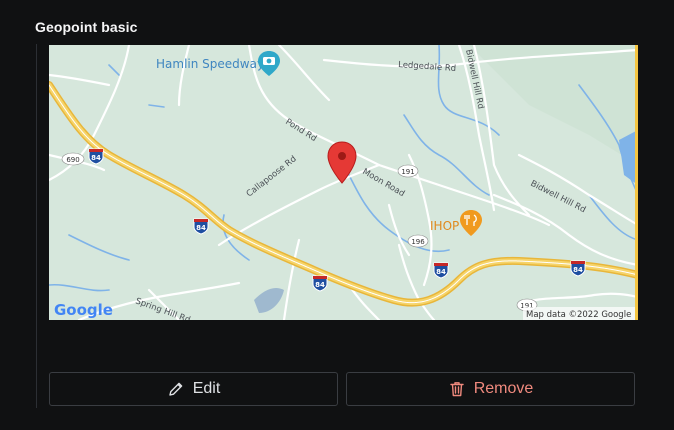  What do you see at coordinates (86, 27) in the screenshot?
I see `field-title: Geopoint basic` at bounding box center [86, 27].